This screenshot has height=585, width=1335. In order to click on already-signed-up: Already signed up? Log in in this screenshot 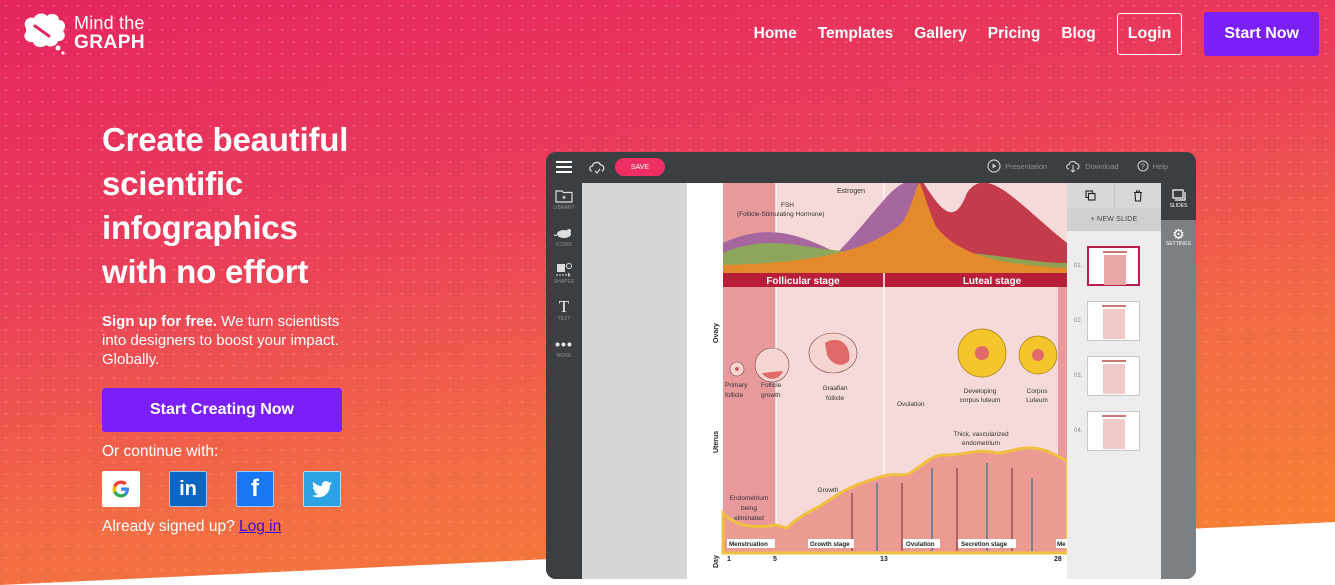, I will do `click(191, 527)`.